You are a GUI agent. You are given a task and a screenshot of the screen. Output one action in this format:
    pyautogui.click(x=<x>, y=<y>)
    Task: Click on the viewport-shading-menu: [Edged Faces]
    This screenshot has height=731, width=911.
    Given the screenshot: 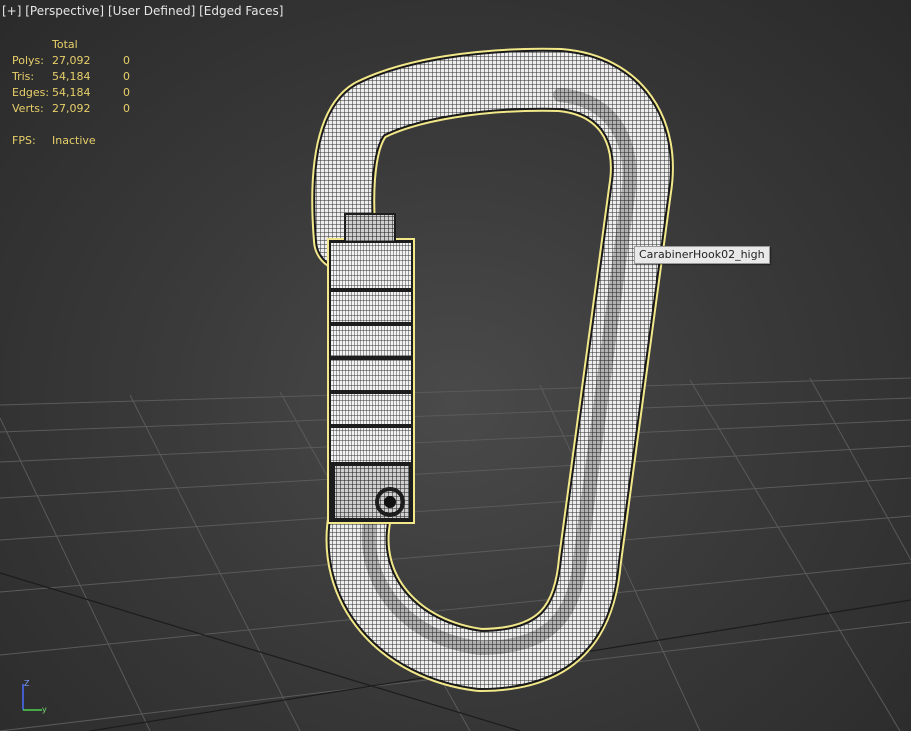 What is the action you would take?
    pyautogui.click(x=241, y=11)
    